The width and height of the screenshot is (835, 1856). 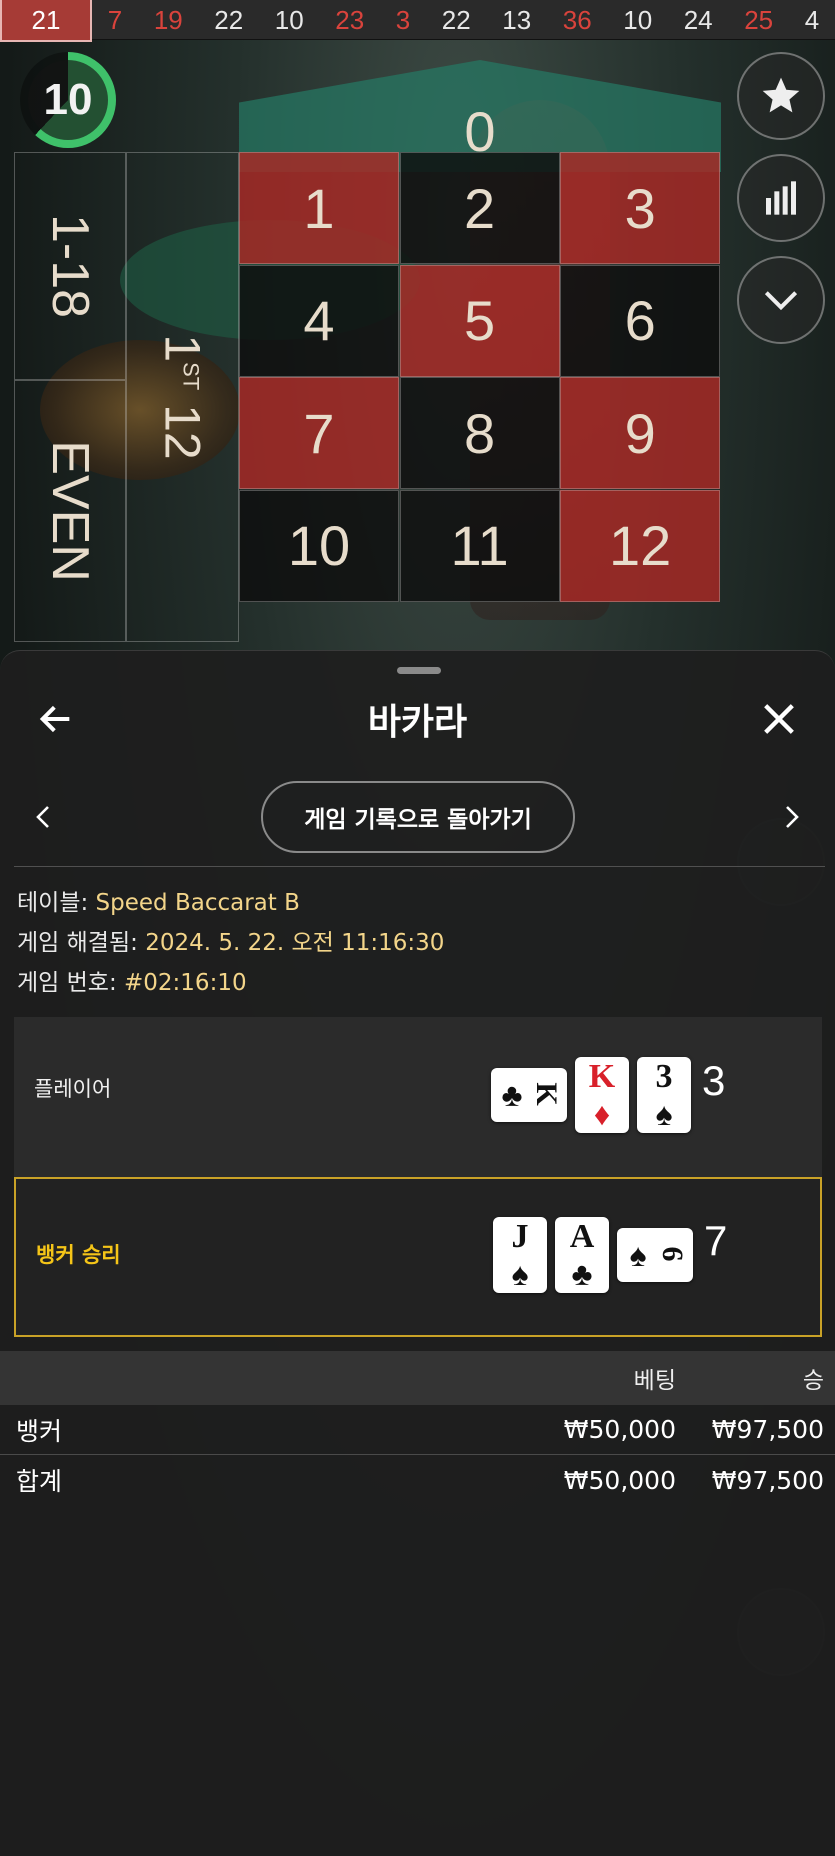 I want to click on even-bet: EVEN, so click(x=70, y=511).